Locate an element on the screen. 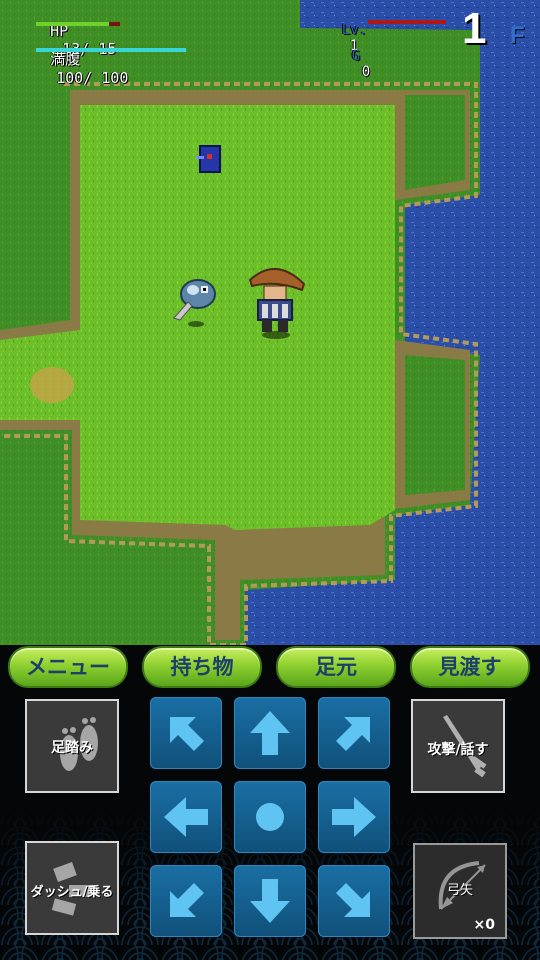  fullness-value: 100/ 100 is located at coordinates (92, 78).